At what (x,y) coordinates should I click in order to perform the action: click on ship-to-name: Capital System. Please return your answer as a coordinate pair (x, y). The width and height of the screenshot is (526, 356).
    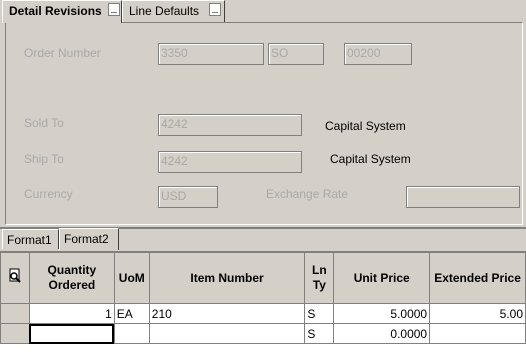
    Looking at the image, I should click on (370, 159).